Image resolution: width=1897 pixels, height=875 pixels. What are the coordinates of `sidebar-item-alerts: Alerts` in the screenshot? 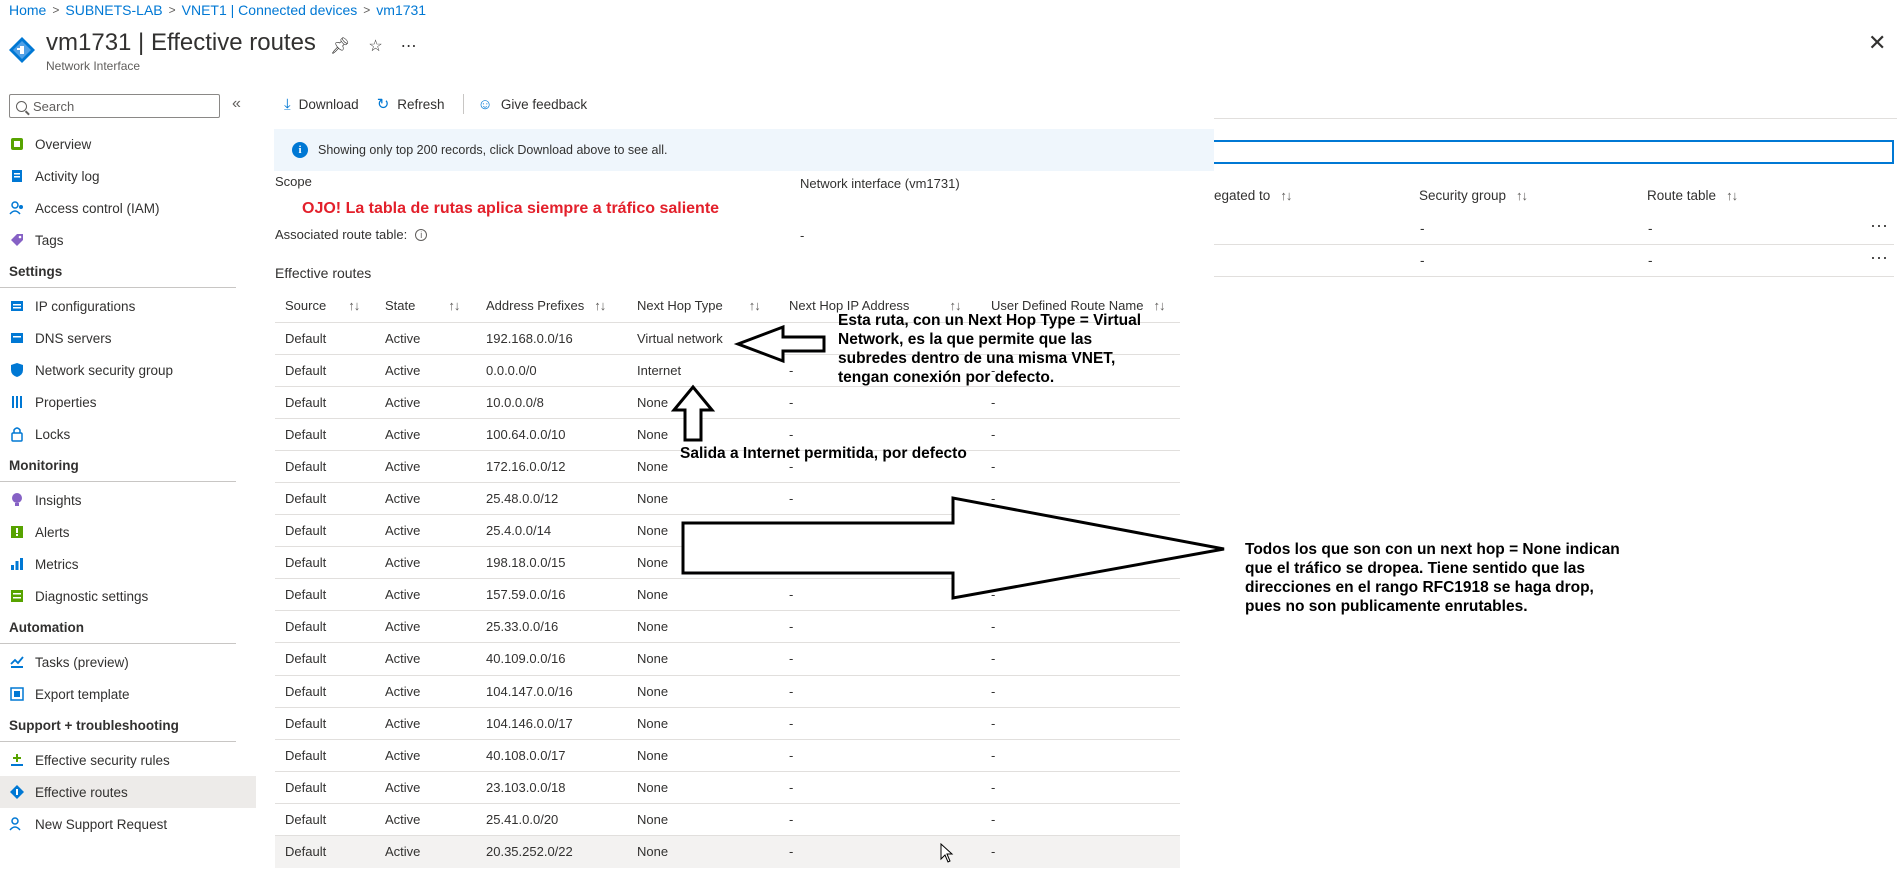 It's located at (128, 532).